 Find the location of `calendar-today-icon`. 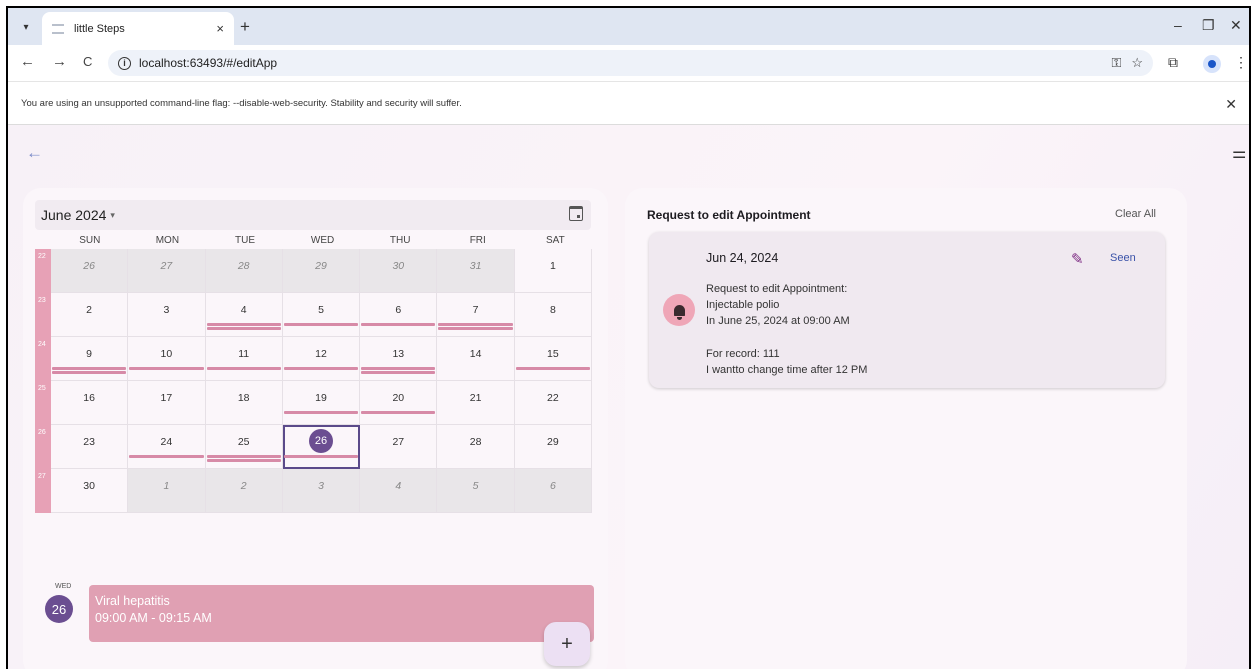

calendar-today-icon is located at coordinates (576, 213).